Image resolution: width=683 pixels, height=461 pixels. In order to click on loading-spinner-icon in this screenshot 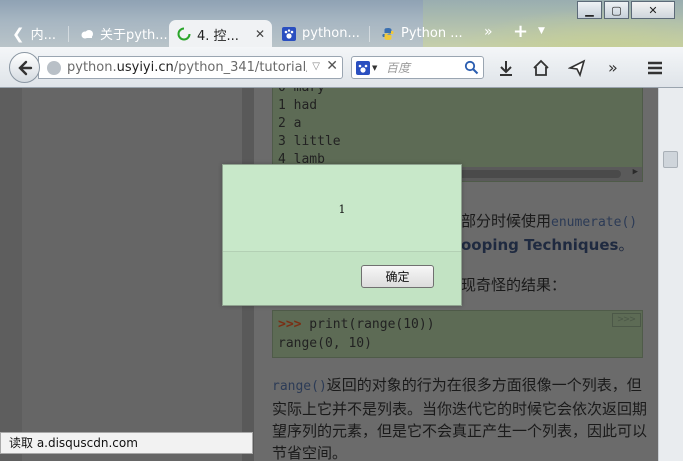, I will do `click(184, 34)`.